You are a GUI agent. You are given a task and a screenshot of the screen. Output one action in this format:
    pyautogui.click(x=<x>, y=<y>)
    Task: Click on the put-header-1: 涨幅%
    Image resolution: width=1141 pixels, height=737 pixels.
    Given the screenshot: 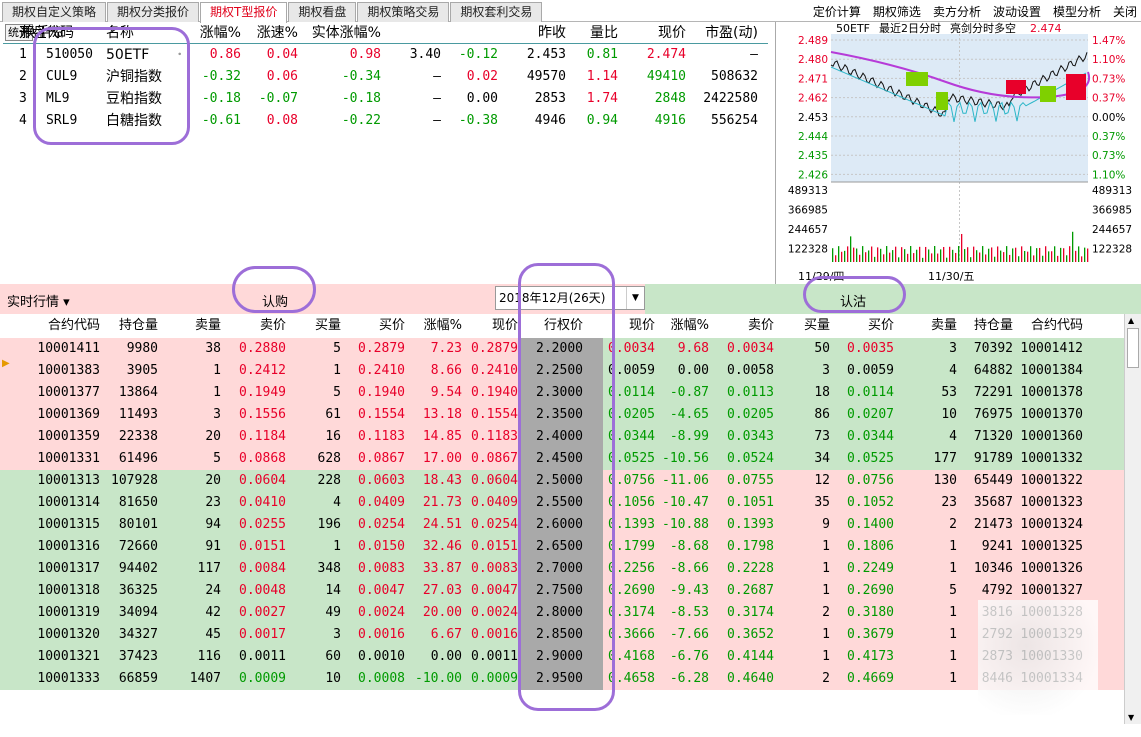 What is the action you would take?
    pyautogui.click(x=682, y=326)
    